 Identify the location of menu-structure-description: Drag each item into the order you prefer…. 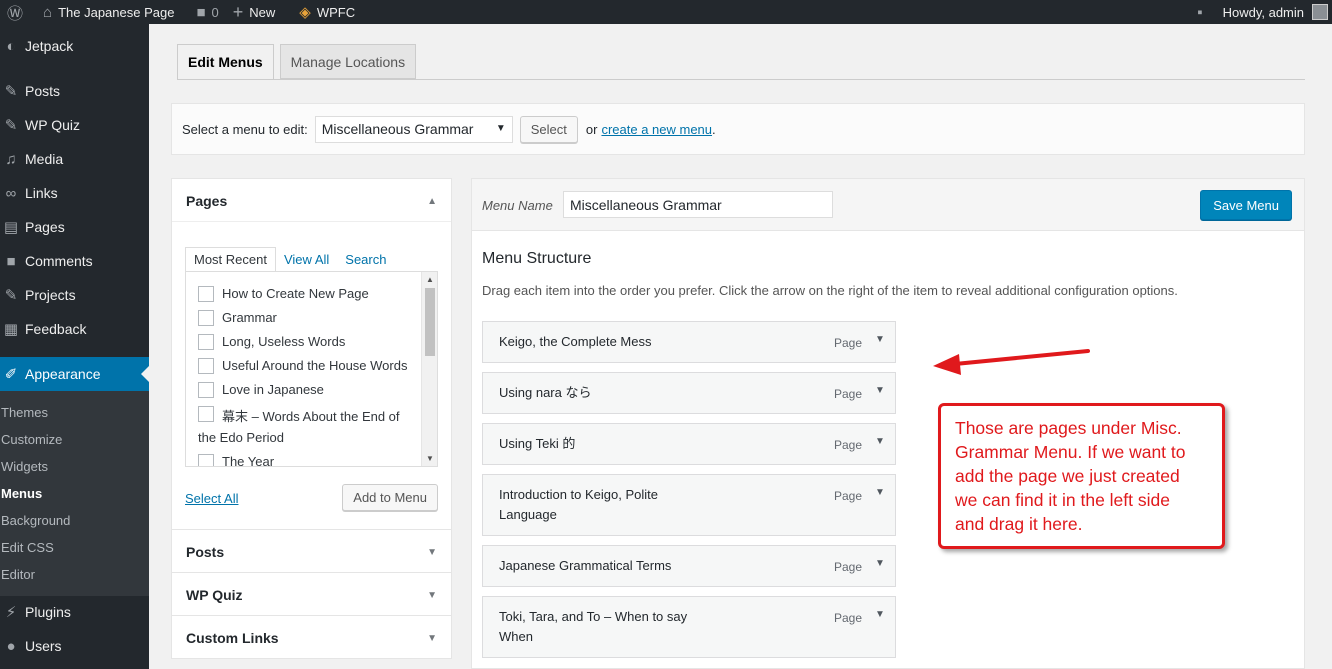
(830, 290).